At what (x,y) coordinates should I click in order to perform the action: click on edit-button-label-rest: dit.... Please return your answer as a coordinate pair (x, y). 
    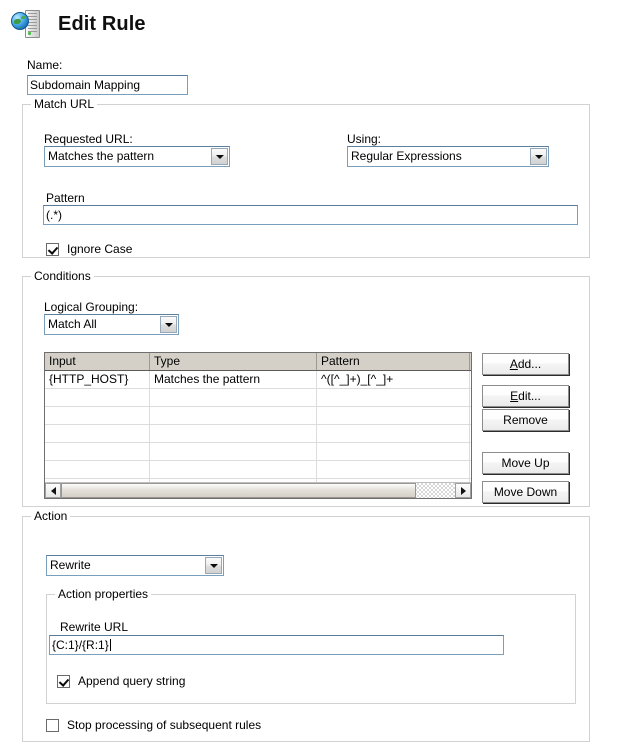
    Looking at the image, I should click on (529, 396).